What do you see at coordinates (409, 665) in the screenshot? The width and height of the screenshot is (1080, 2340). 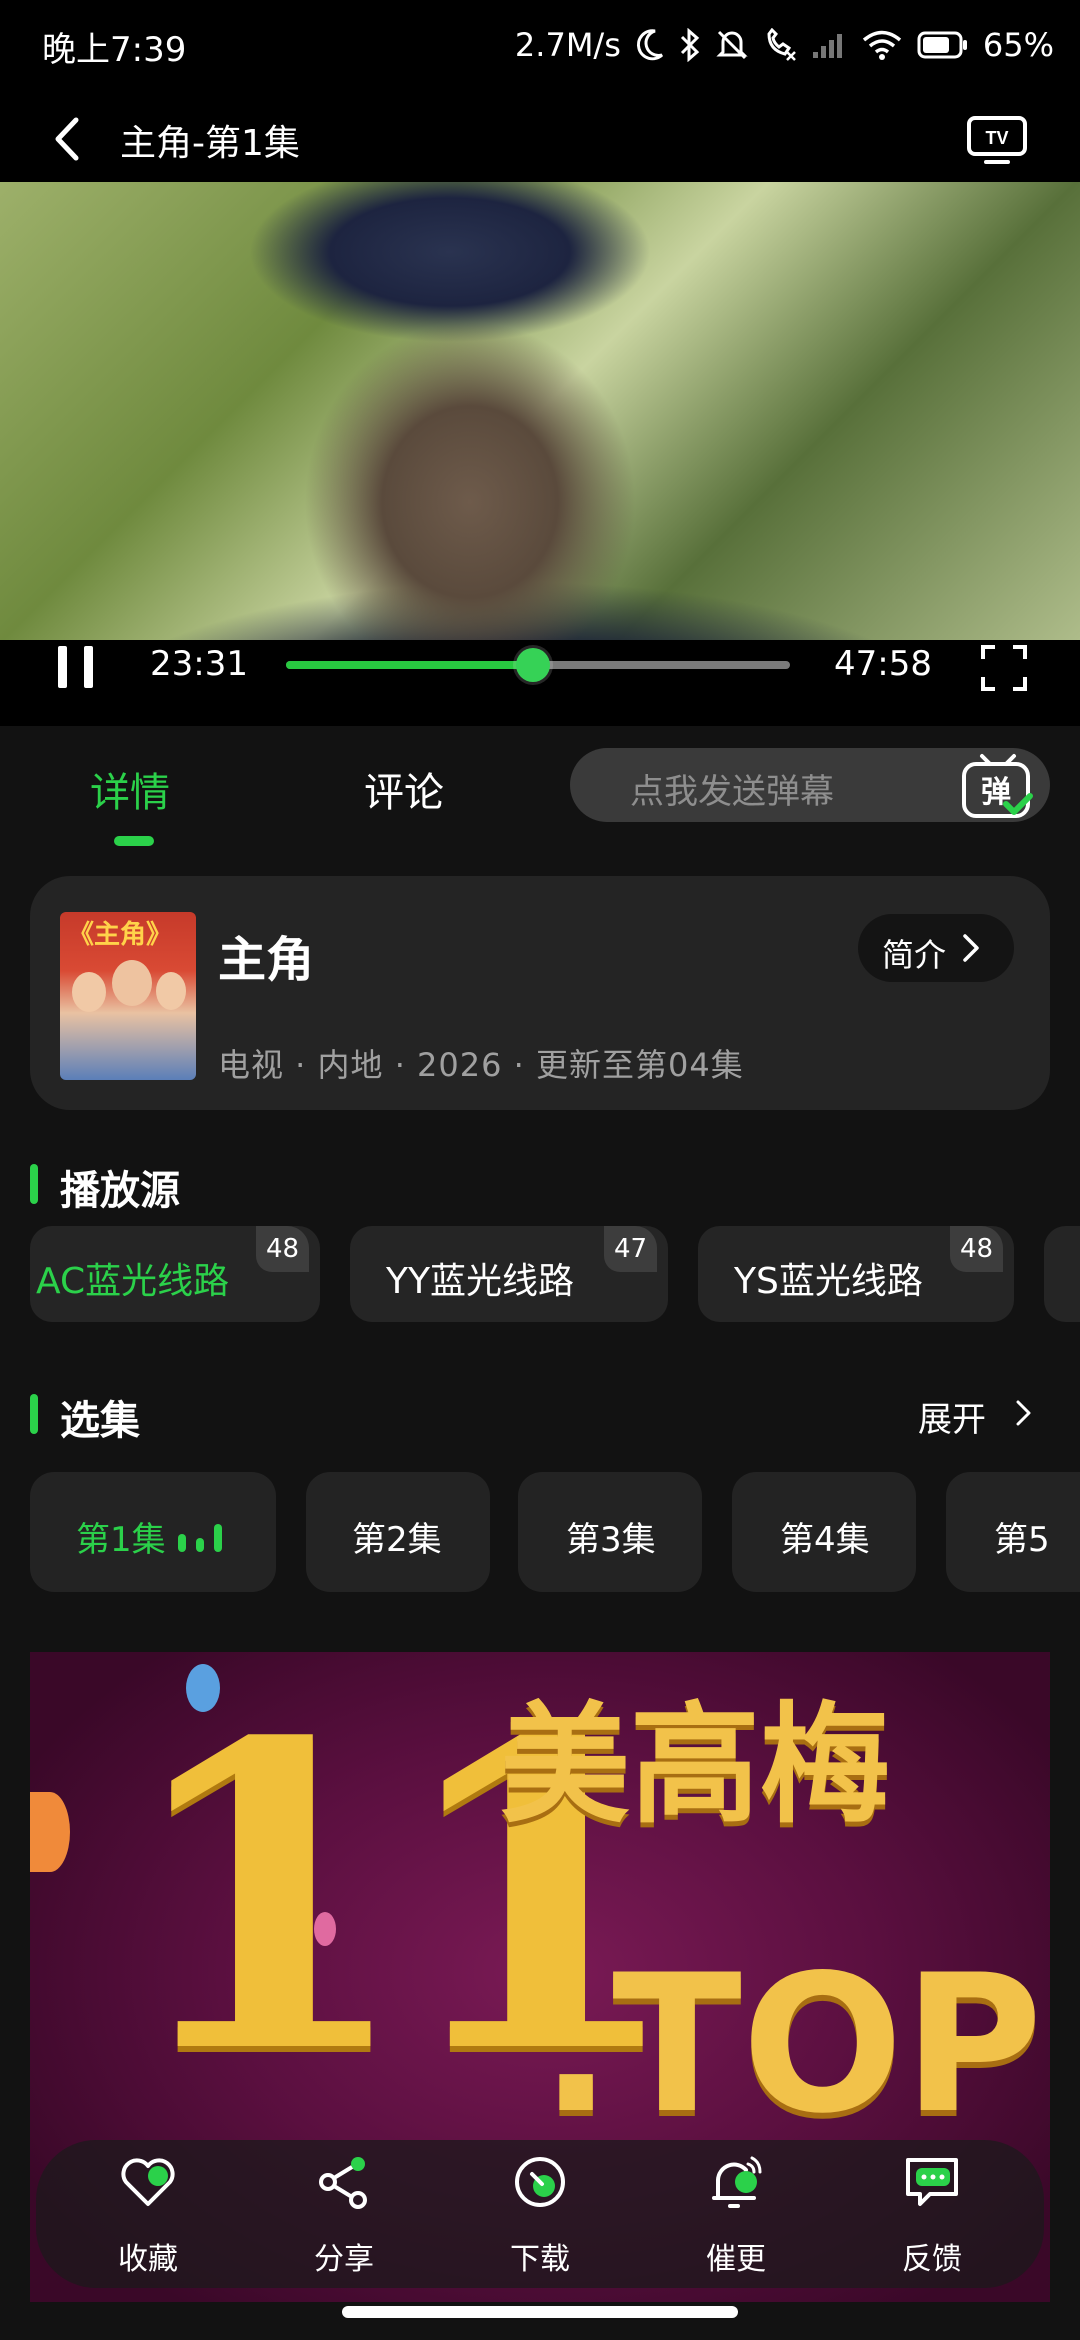 I see `progress-fill` at bounding box center [409, 665].